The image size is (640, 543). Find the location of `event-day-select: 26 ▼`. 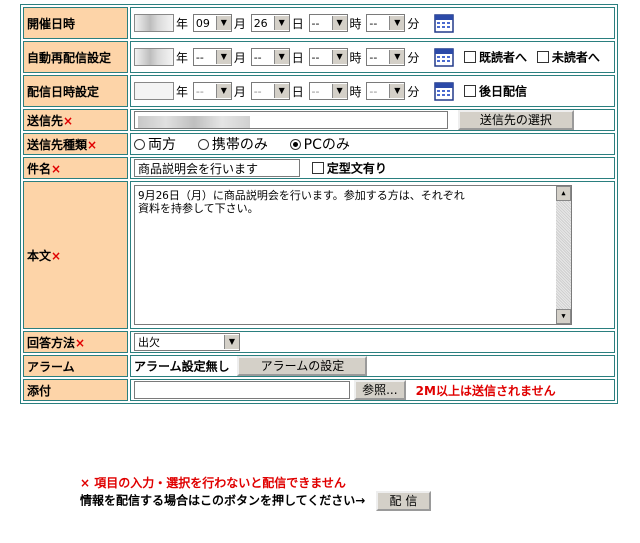

event-day-select: 26 ▼ is located at coordinates (270, 23).